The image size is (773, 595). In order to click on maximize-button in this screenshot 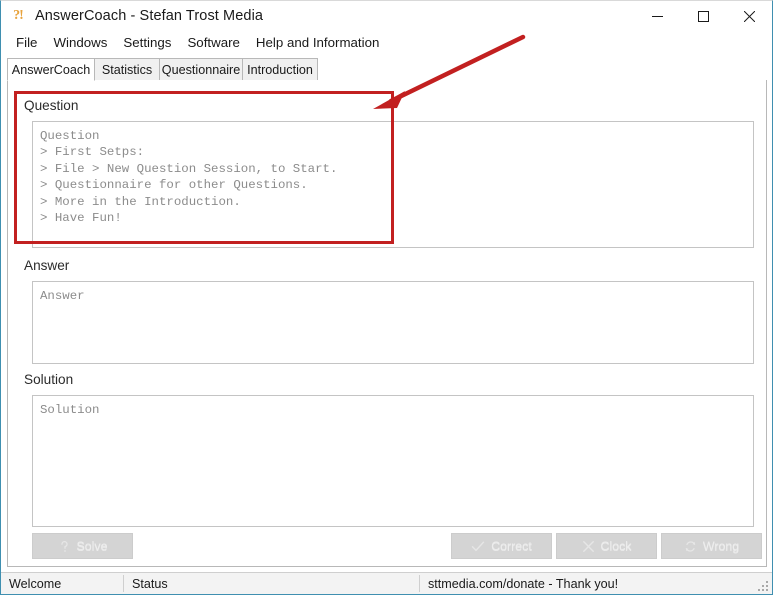, I will do `click(703, 16)`.